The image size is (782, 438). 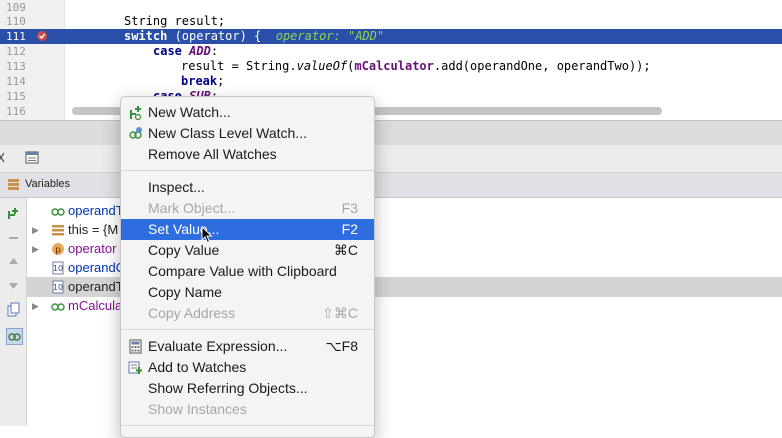 I want to click on debugger-tab-icon, so click(x=5, y=157).